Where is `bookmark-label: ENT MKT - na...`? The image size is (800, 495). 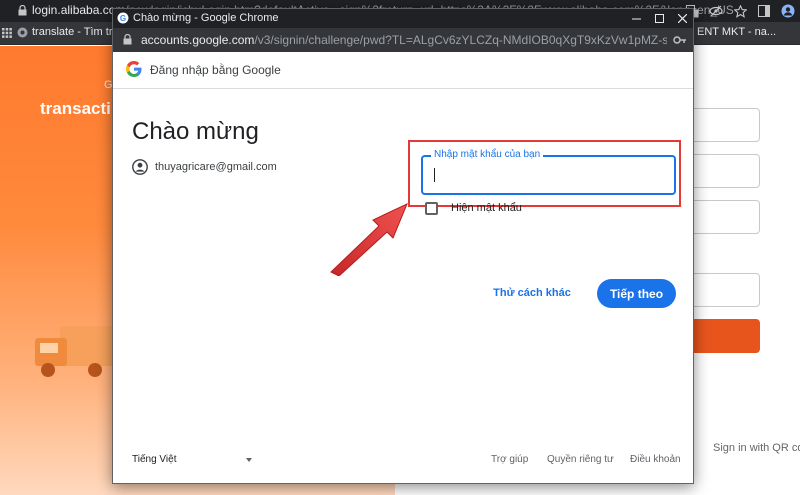 bookmark-label: ENT MKT - na... is located at coordinates (737, 32).